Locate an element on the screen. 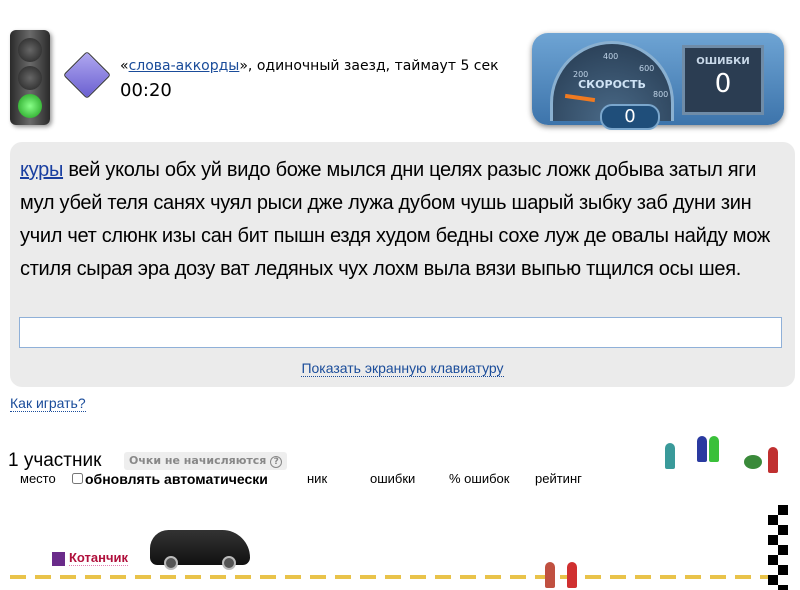 Image resolution: width=800 pixels, height=590 pixels. errors-value: 0 is located at coordinates (723, 84).